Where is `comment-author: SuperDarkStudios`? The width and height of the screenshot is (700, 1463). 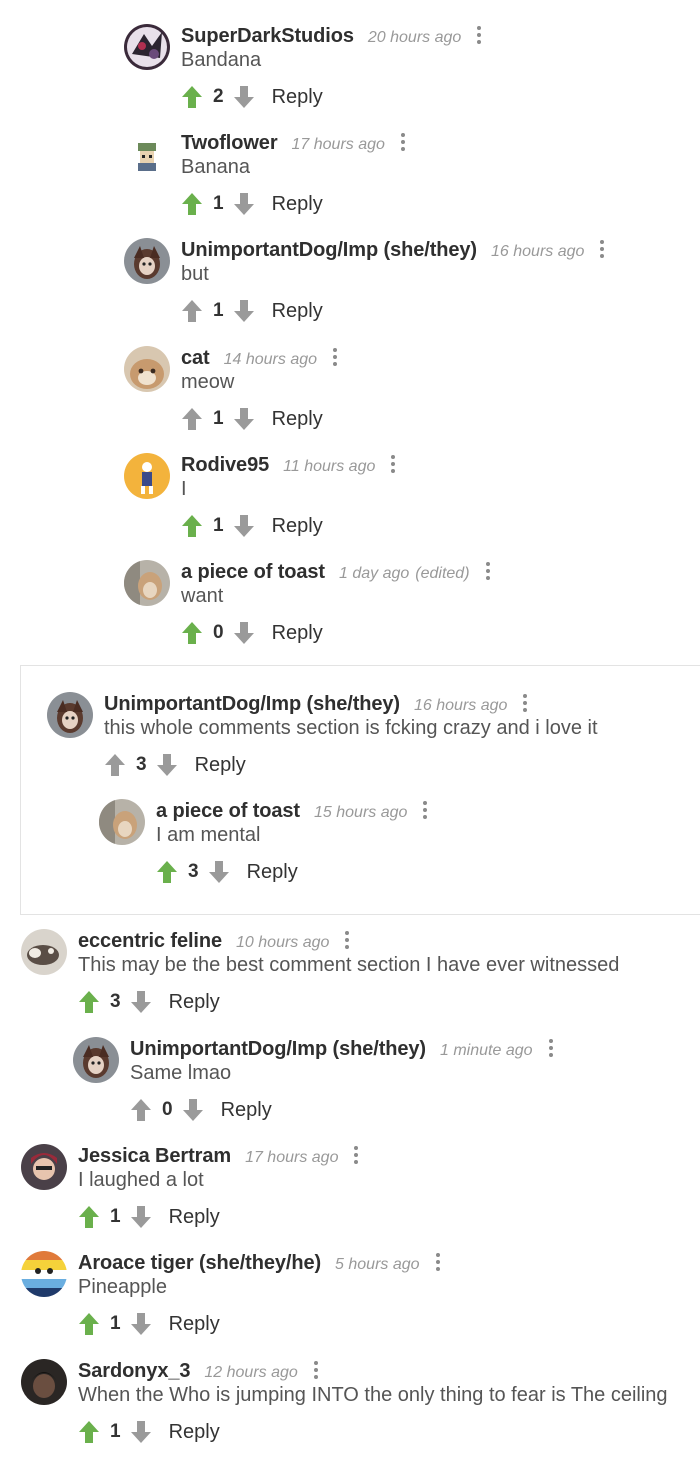 comment-author: SuperDarkStudios is located at coordinates (267, 36).